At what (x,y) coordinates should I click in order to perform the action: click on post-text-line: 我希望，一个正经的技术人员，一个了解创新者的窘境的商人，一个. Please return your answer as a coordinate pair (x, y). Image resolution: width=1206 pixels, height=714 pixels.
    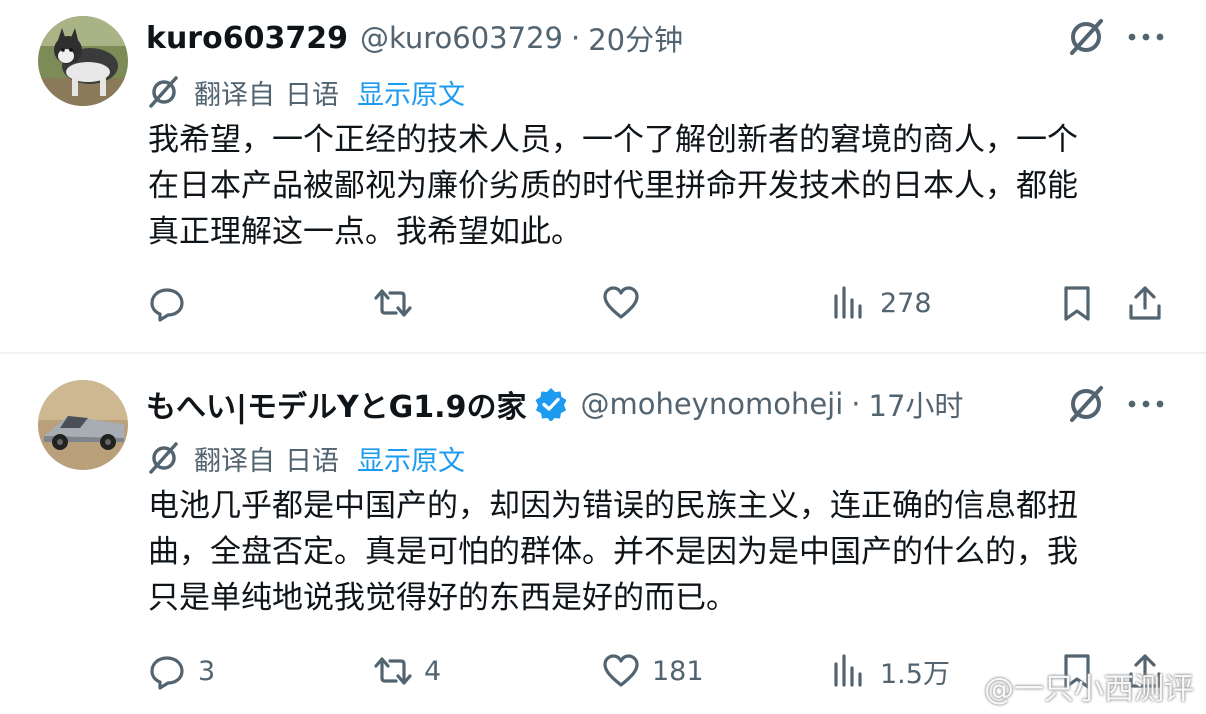
    Looking at the image, I should click on (613, 140).